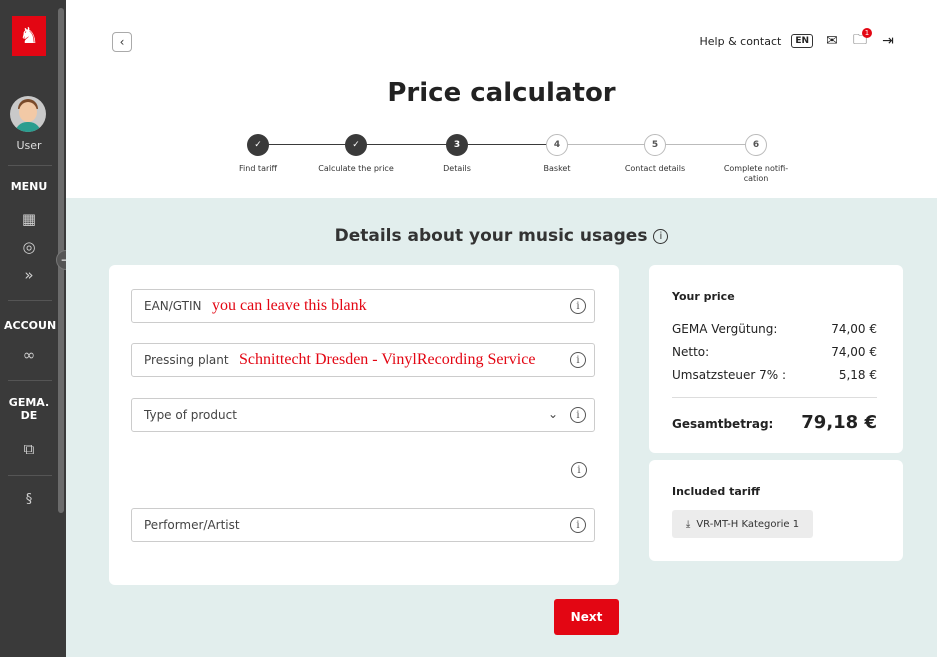  I want to click on ean-annotation: you can leave this blank, so click(289, 305).